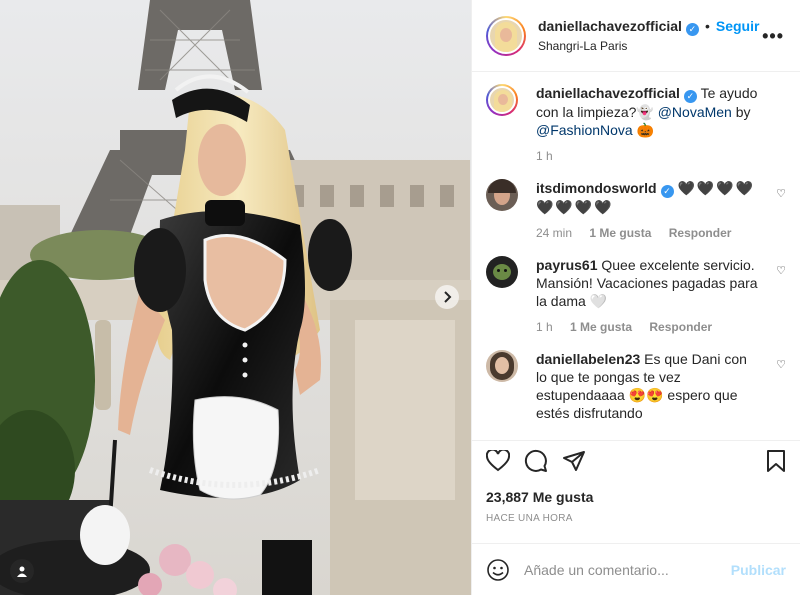 Image resolution: width=800 pixels, height=595 pixels. I want to click on comment-time: 24 min, so click(554, 233).